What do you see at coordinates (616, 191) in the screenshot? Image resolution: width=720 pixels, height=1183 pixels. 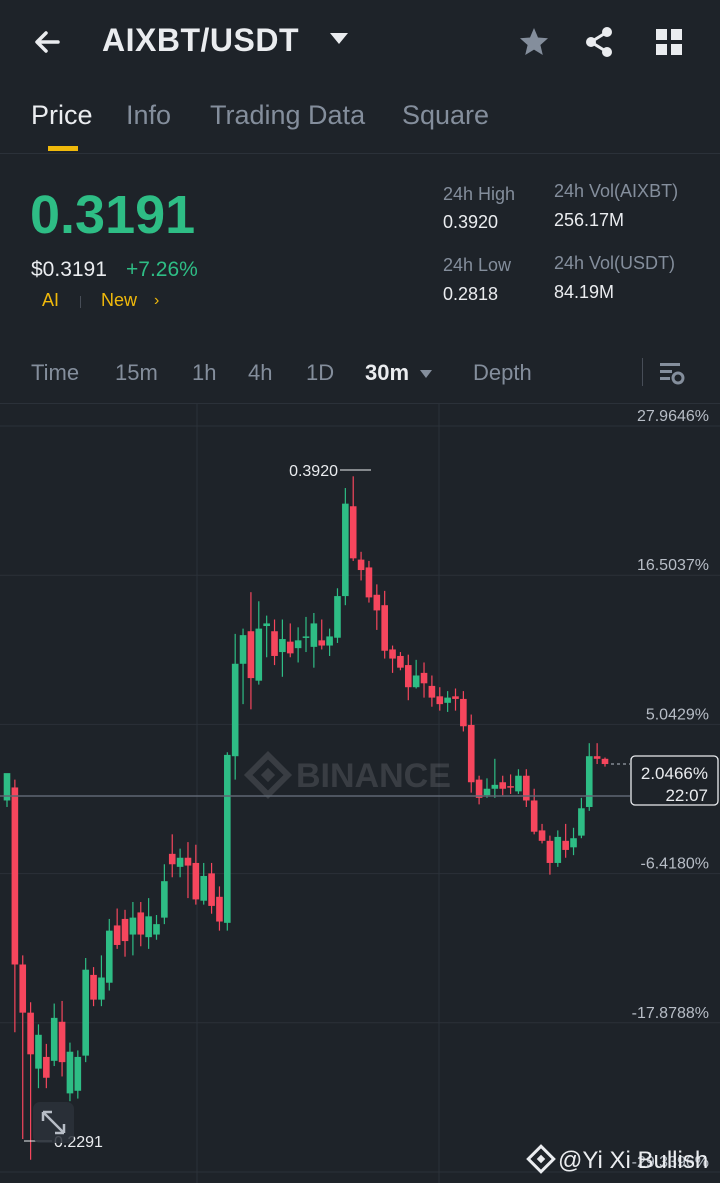 I see `vol-base-label: 24h Vol(AIXBT)` at bounding box center [616, 191].